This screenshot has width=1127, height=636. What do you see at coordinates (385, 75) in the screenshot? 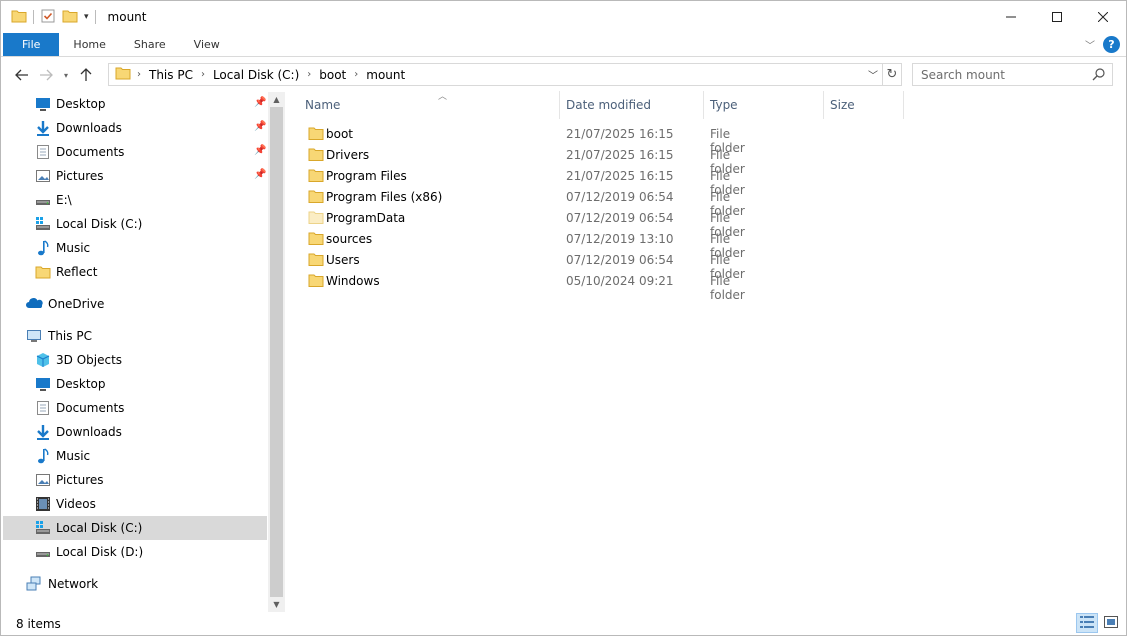
I see `breadcrumb-mount: mount` at bounding box center [385, 75].